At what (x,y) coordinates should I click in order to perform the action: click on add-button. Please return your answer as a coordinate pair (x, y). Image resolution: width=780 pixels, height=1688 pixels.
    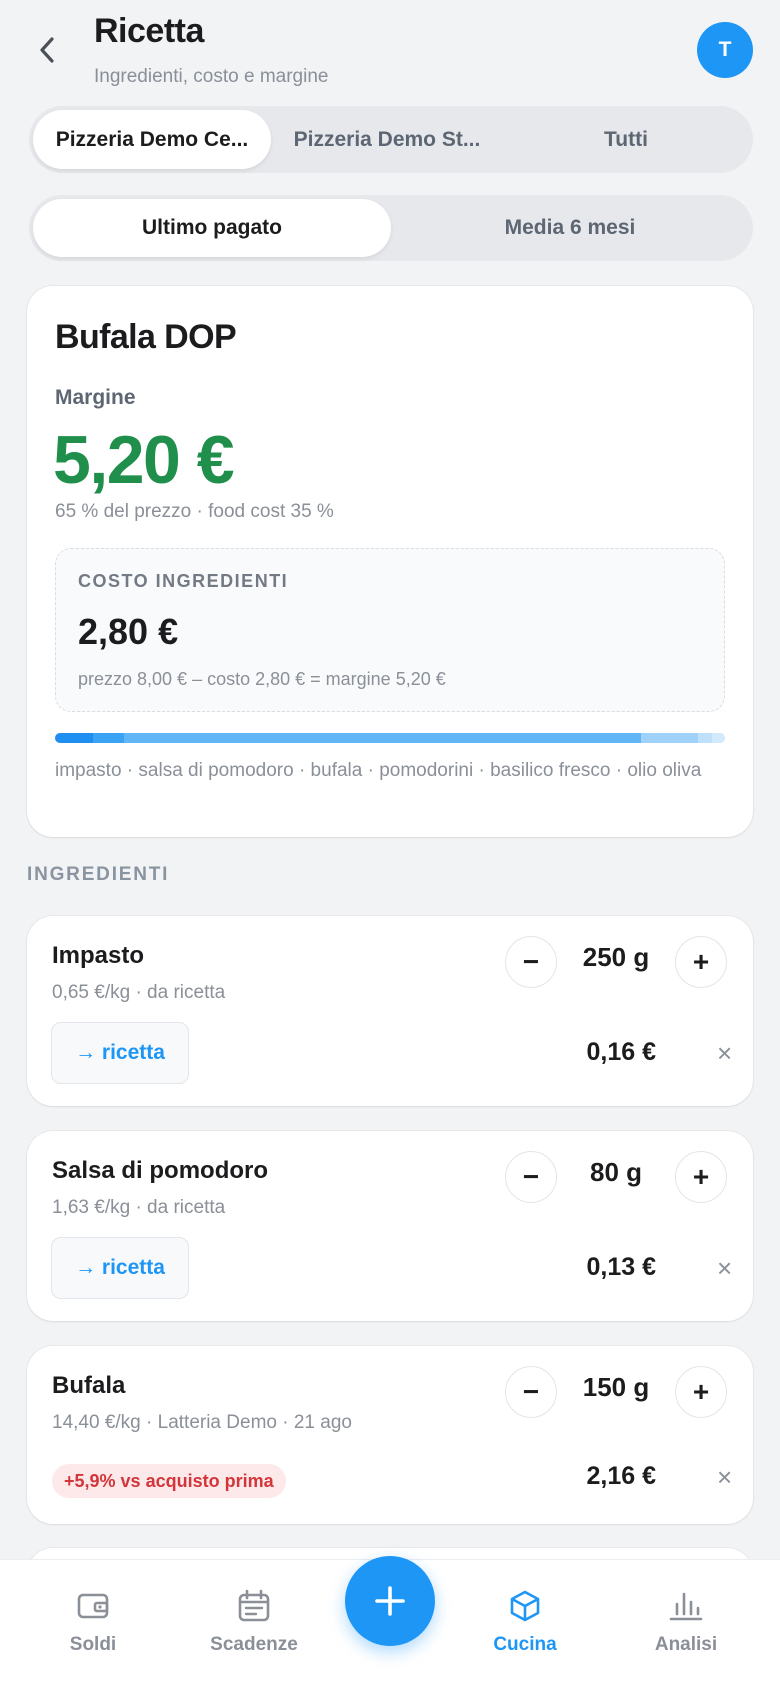
    Looking at the image, I should click on (390, 1601).